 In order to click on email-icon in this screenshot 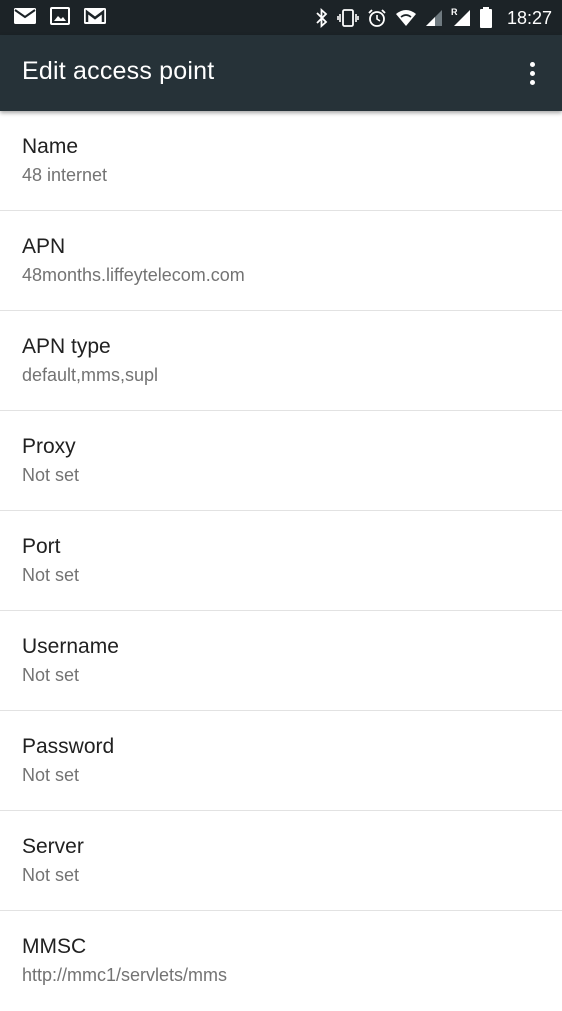, I will do `click(25, 16)`.